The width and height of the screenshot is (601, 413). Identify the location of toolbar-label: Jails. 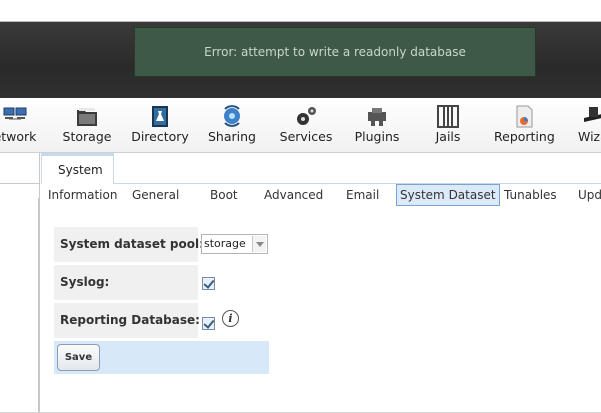
(448, 136).